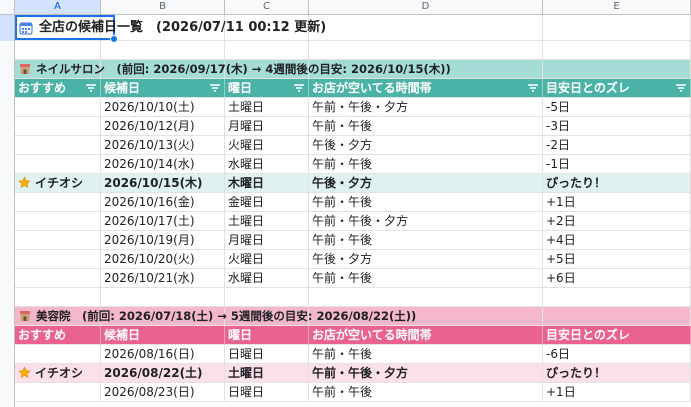 This screenshot has width=691, height=407. What do you see at coordinates (353, 297) in the screenshot?
I see `blank-row` at bounding box center [353, 297].